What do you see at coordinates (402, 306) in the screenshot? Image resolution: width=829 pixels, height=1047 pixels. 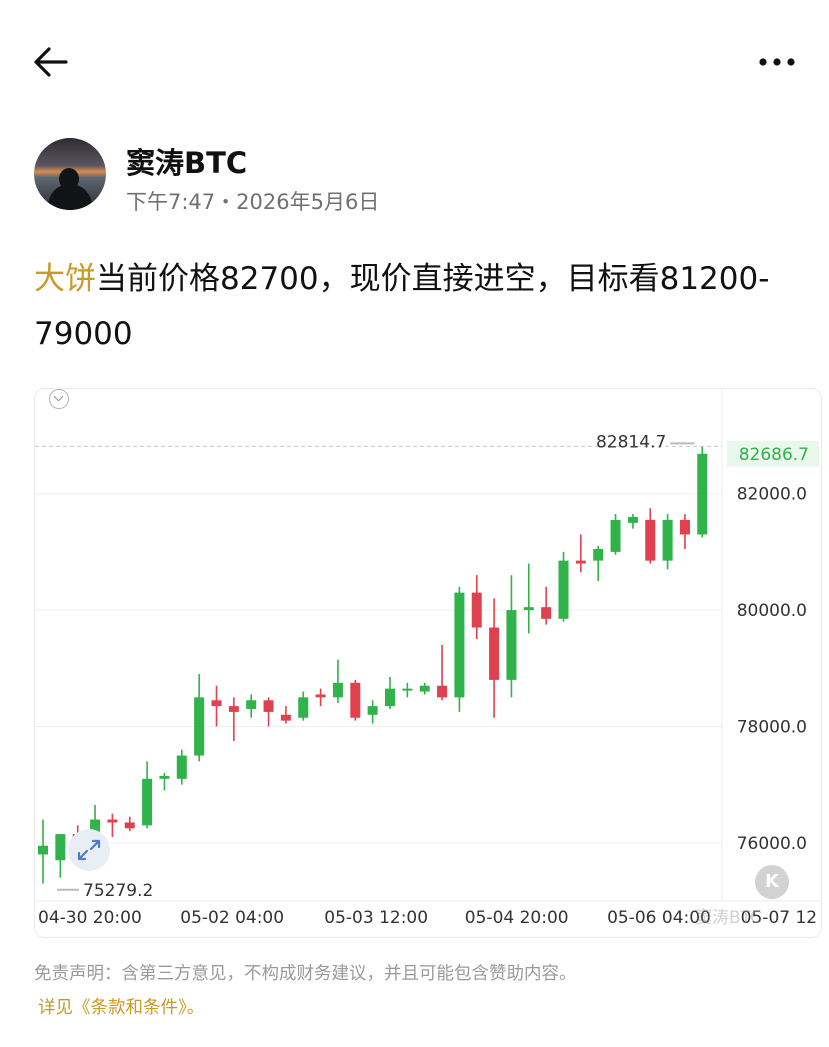 I see `post-text: 当前价格82700，现价直接进空，目标看81200-79000` at bounding box center [402, 306].